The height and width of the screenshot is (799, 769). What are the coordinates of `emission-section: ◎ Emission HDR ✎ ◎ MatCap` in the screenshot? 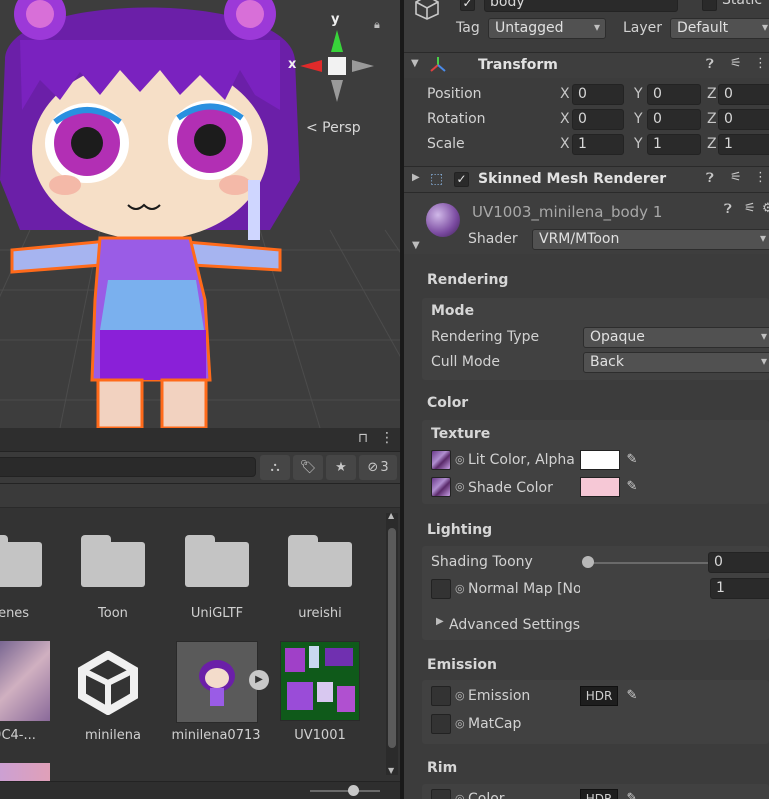 It's located at (595, 712).